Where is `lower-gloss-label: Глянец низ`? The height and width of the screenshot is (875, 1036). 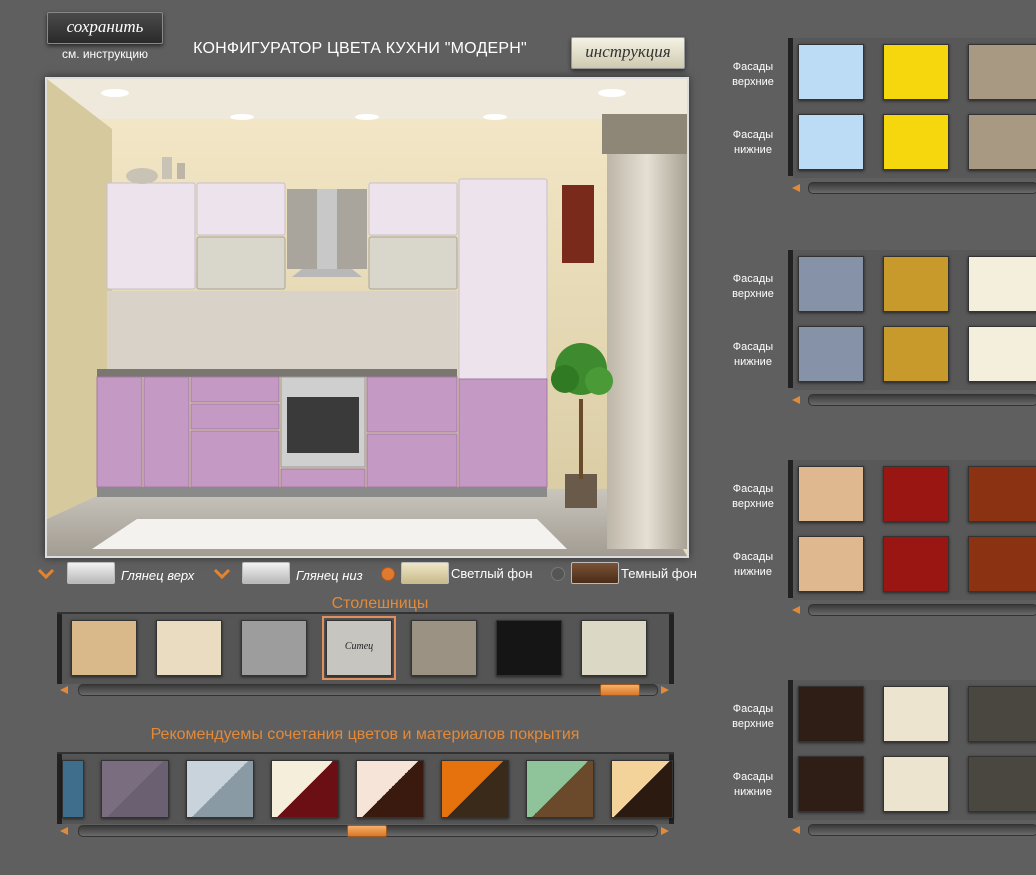
lower-gloss-label: Глянец низ is located at coordinates (329, 575).